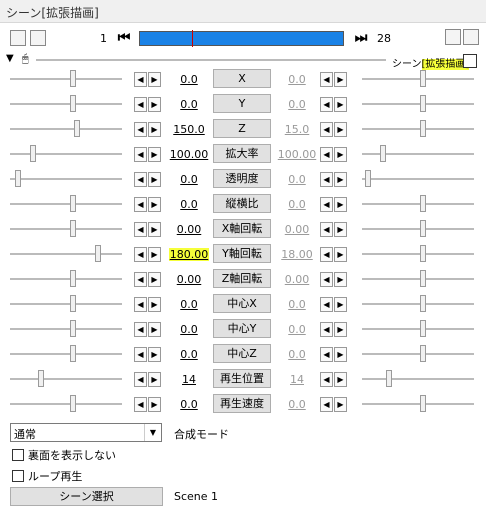 The width and height of the screenshot is (486, 510). What do you see at coordinates (189, 279) in the screenshot?
I see `left-value: 0.00` at bounding box center [189, 279].